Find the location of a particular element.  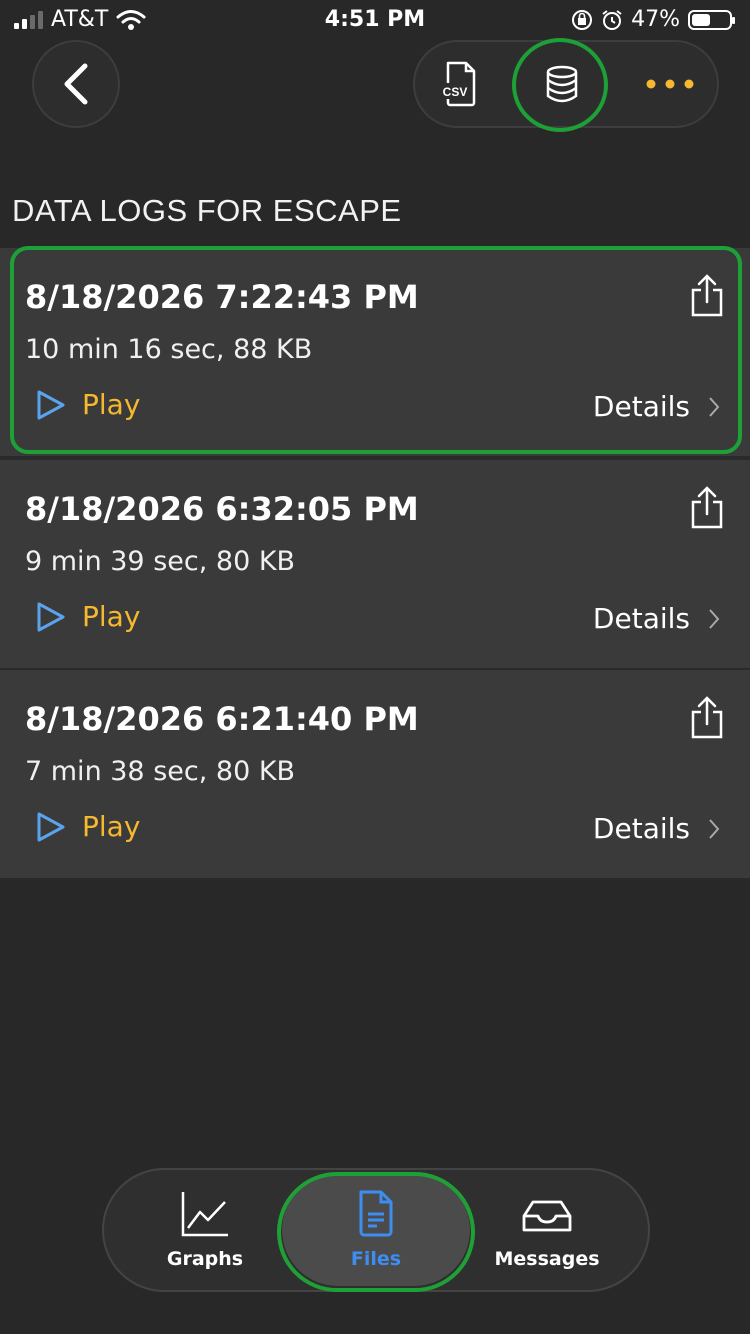

csv-export-button: CSV is located at coordinates (460, 84).